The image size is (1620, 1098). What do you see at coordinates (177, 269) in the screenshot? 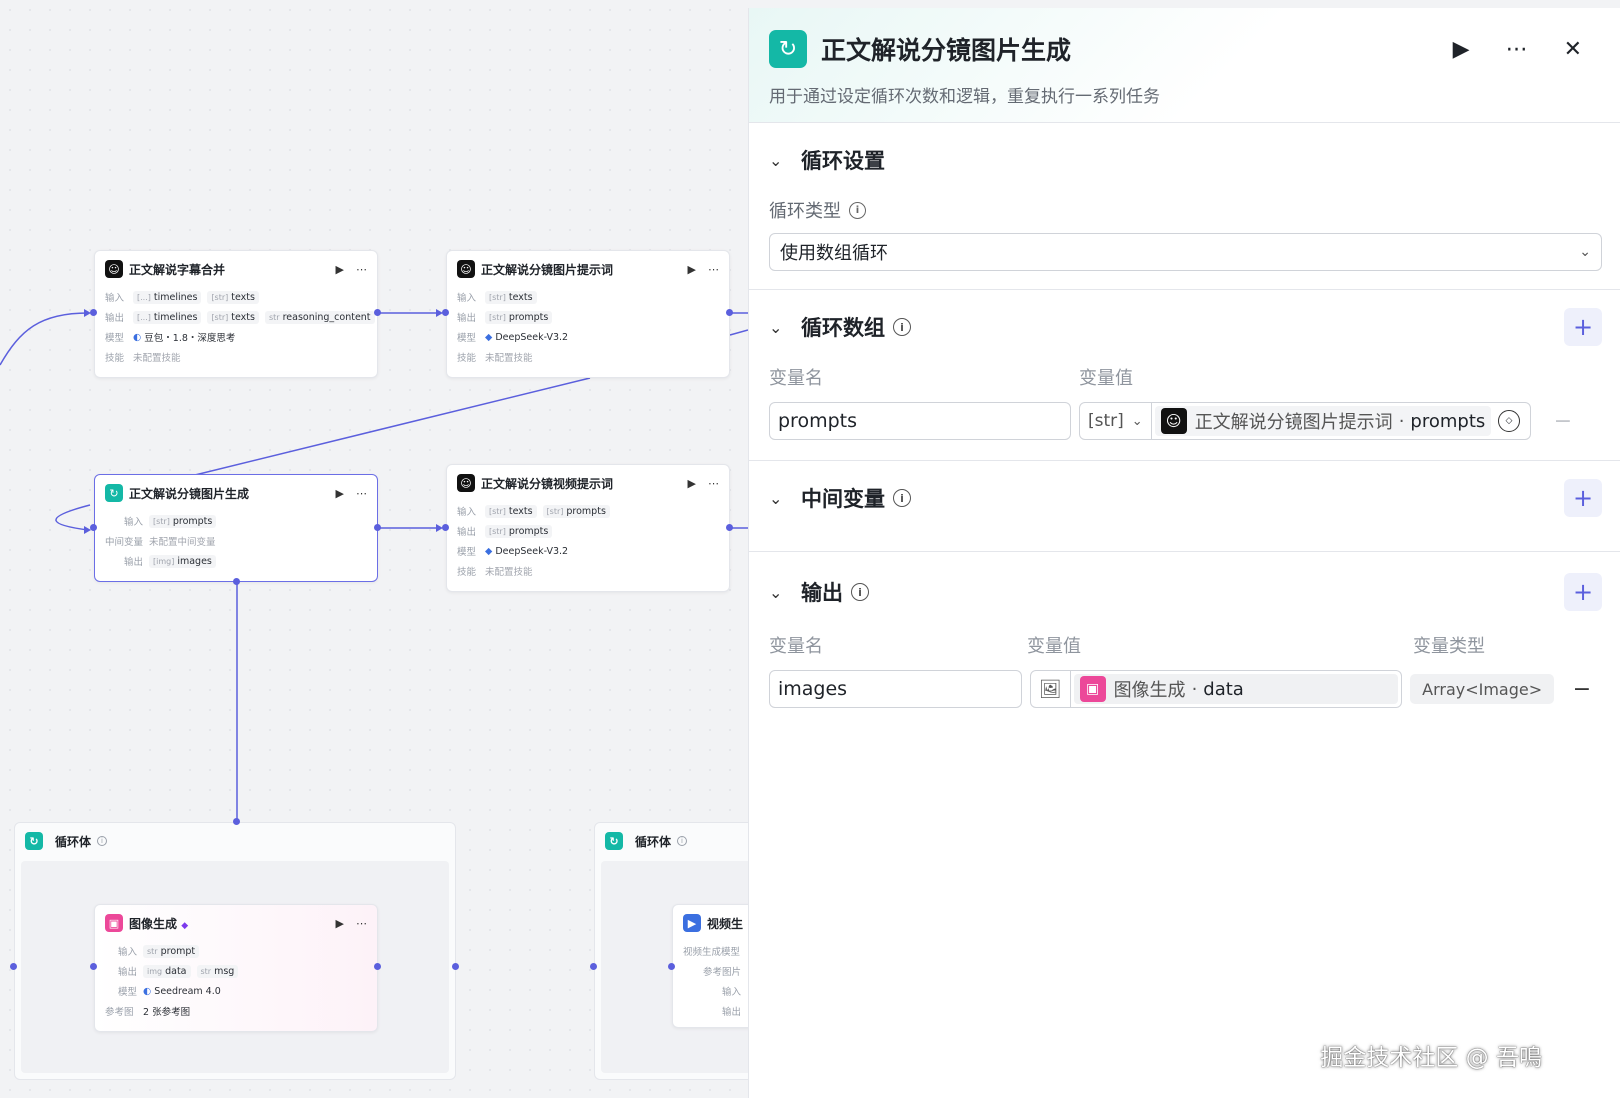
I see `node-title: 正文解说字幕合并` at bounding box center [177, 269].